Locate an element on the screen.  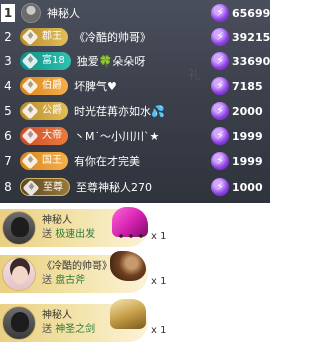
supreme-badge: 至尊 is located at coordinates (45, 187).